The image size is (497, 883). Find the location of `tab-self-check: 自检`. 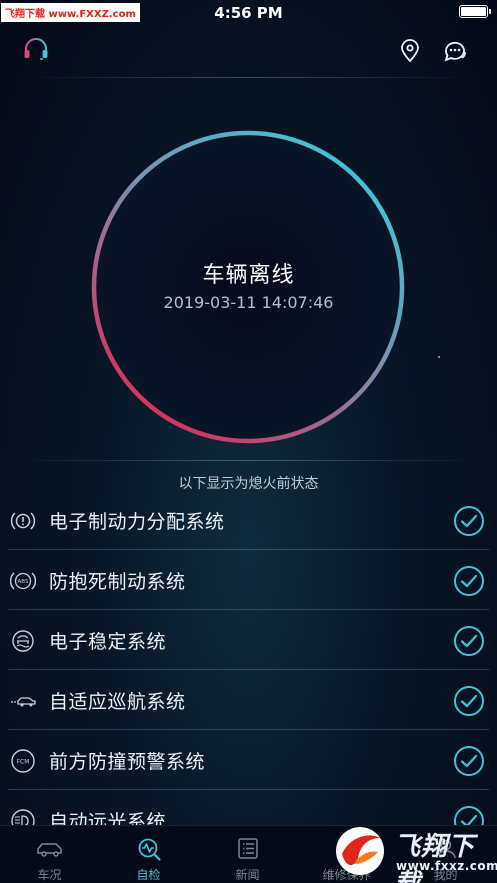

tab-self-check: 自检 is located at coordinates (148, 854).